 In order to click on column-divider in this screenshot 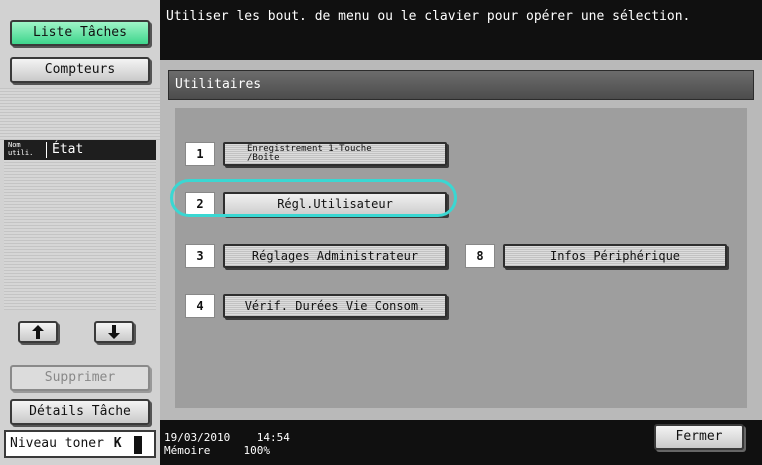, I will do `click(46, 150)`.